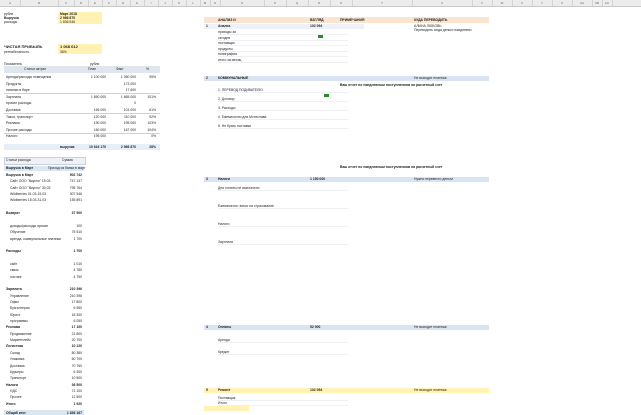  What do you see at coordinates (67, 378) in the screenshot?
I see `pivot-row-value: 10 500` at bounding box center [67, 378].